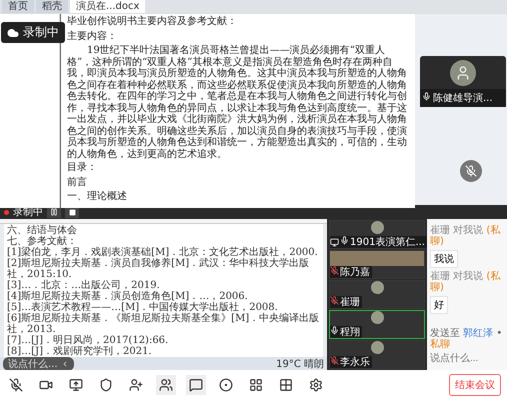 Image resolution: width=507 pixels, height=400 pixels. What do you see at coordinates (18, 6) in the screenshot?
I see `document-tab: 首页` at bounding box center [18, 6].